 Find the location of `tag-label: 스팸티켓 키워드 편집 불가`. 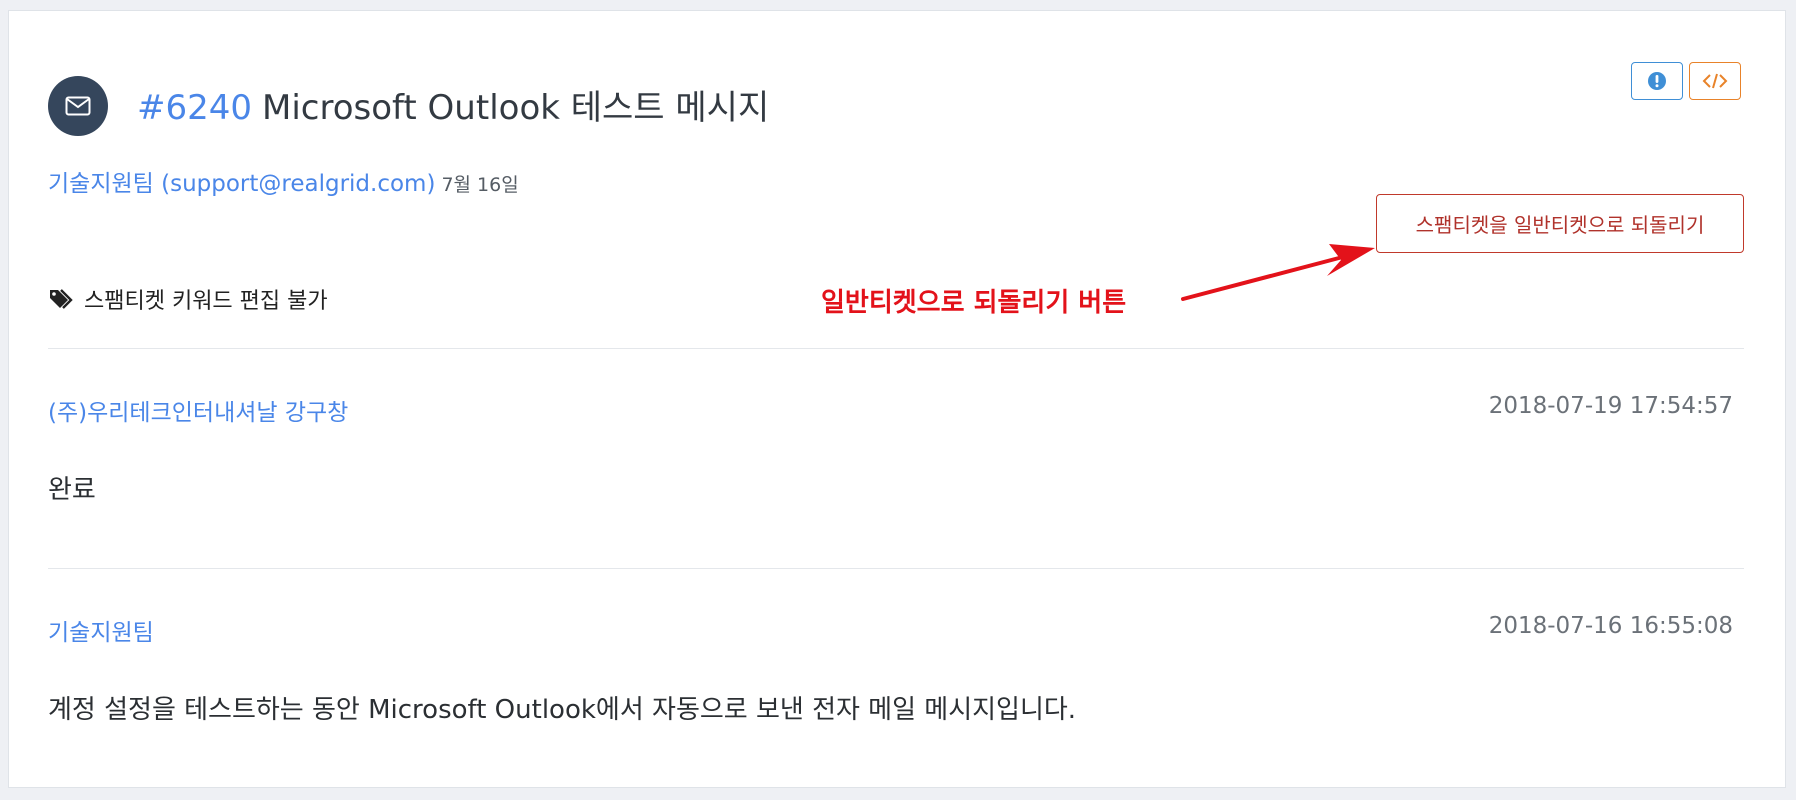

tag-label: 스팸티켓 키워드 편집 불가 is located at coordinates (206, 301).